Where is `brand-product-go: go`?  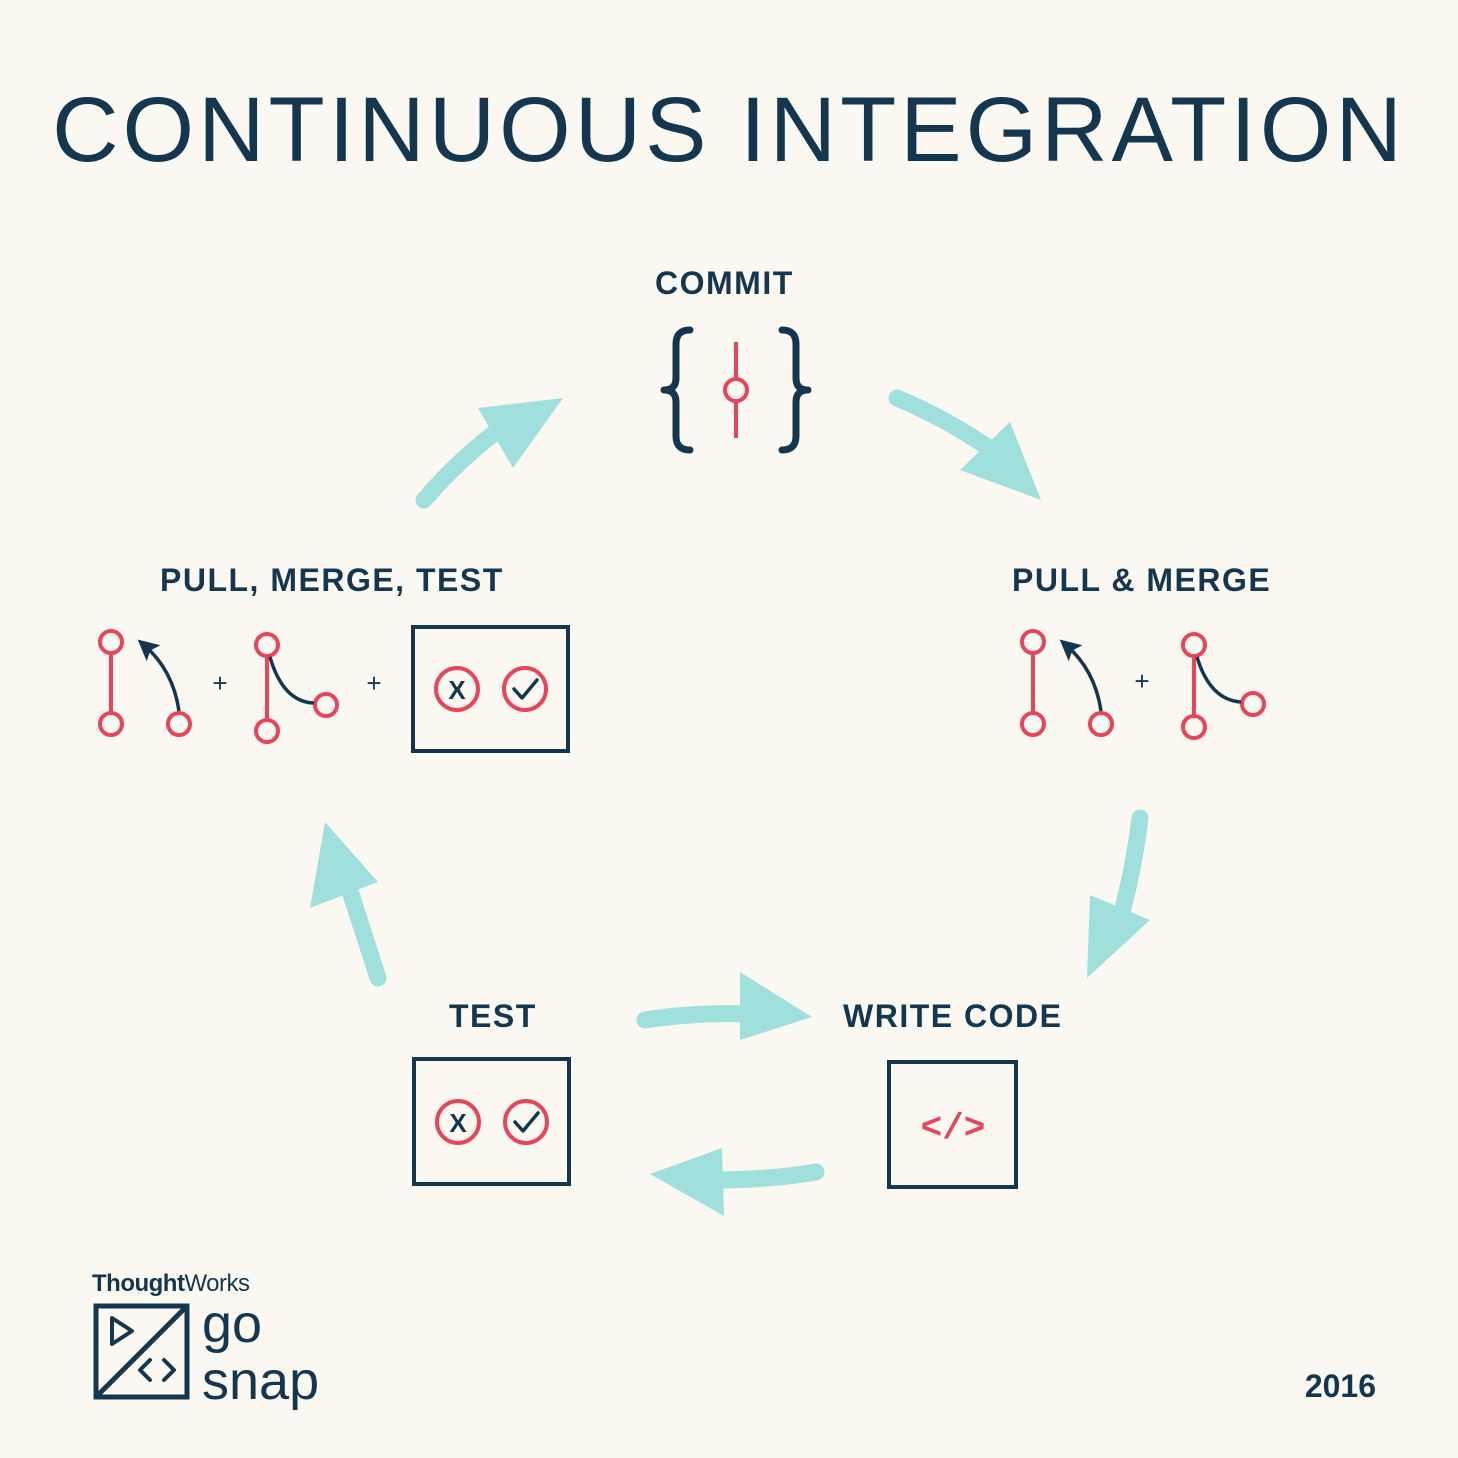
brand-product-go: go is located at coordinates (232, 1324).